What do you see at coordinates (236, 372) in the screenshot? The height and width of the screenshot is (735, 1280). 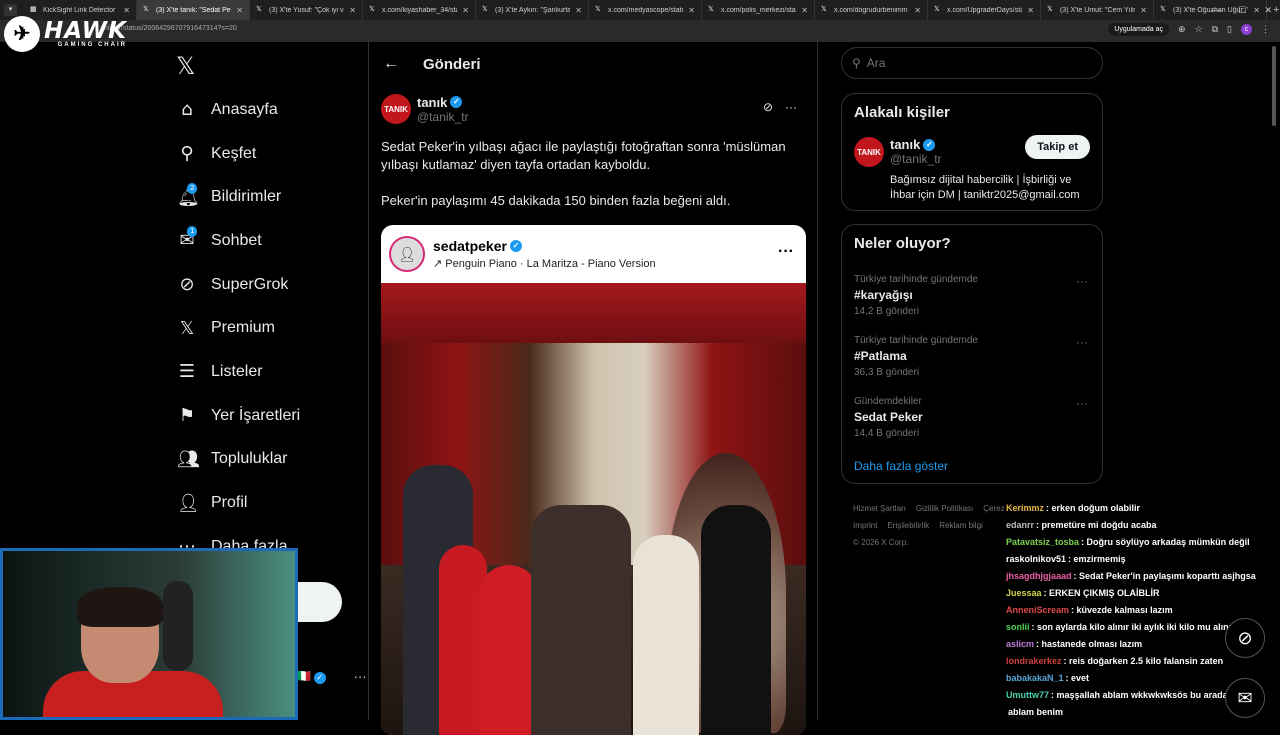 I see `sidebar-item-listeler: ☰ Listeler` at bounding box center [236, 372].